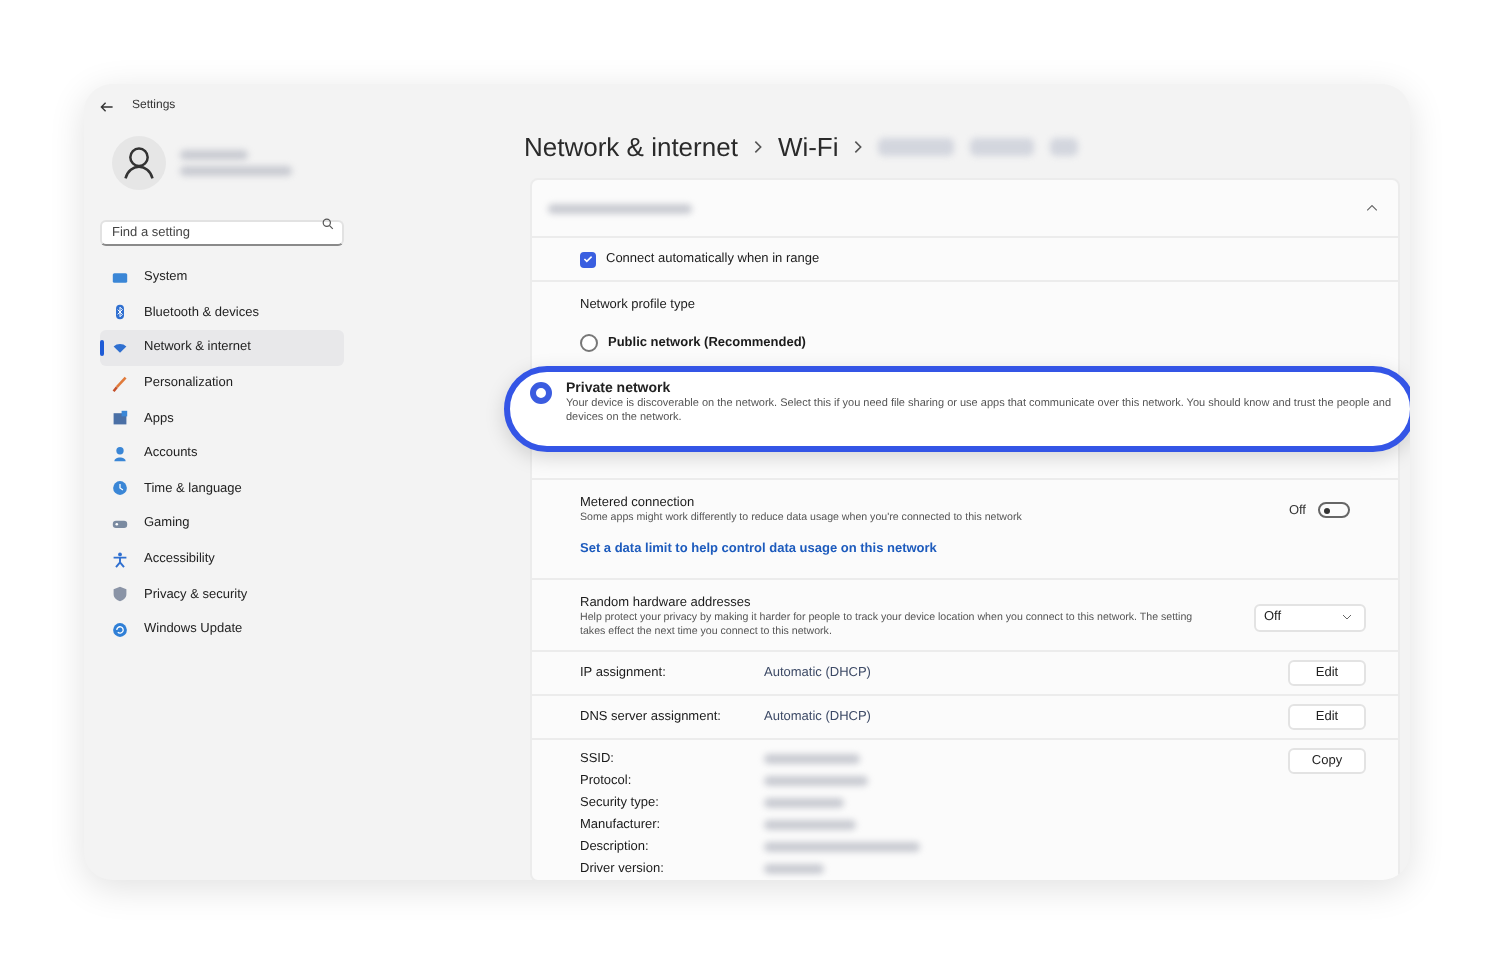 The width and height of the screenshot is (1500, 962). What do you see at coordinates (107, 106) in the screenshot?
I see `back-arrow-icon` at bounding box center [107, 106].